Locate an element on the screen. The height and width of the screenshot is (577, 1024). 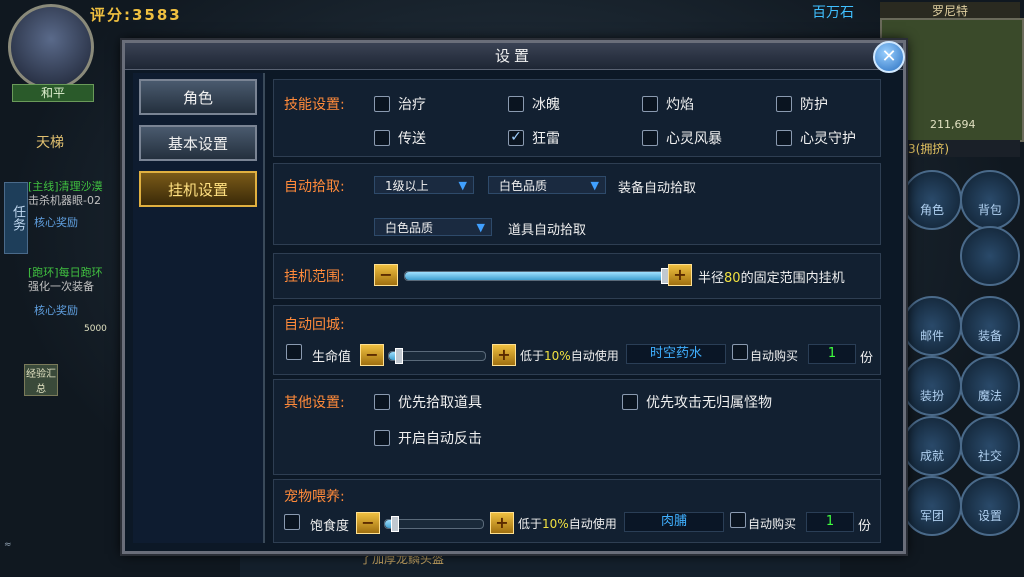
costume-button: 装扮 is located at coordinates (932, 386).